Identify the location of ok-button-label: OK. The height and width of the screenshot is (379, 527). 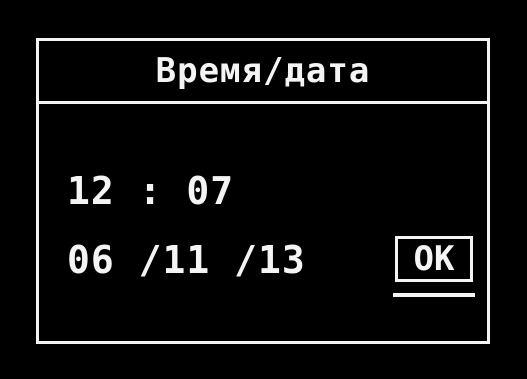
(434, 259).